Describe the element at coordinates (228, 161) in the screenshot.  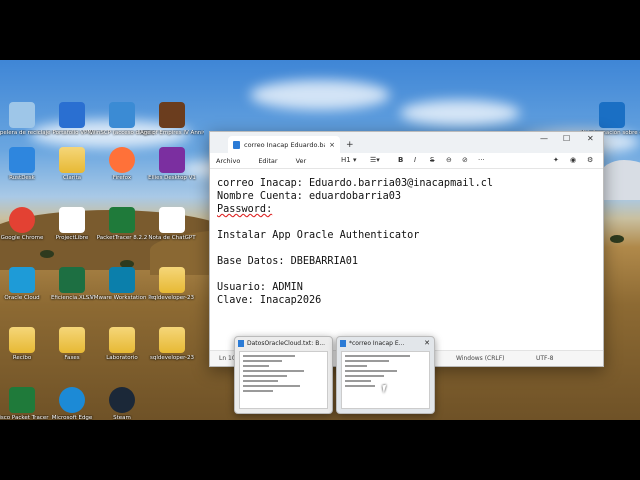
I see `menu-archivo: Archivo` at that location.